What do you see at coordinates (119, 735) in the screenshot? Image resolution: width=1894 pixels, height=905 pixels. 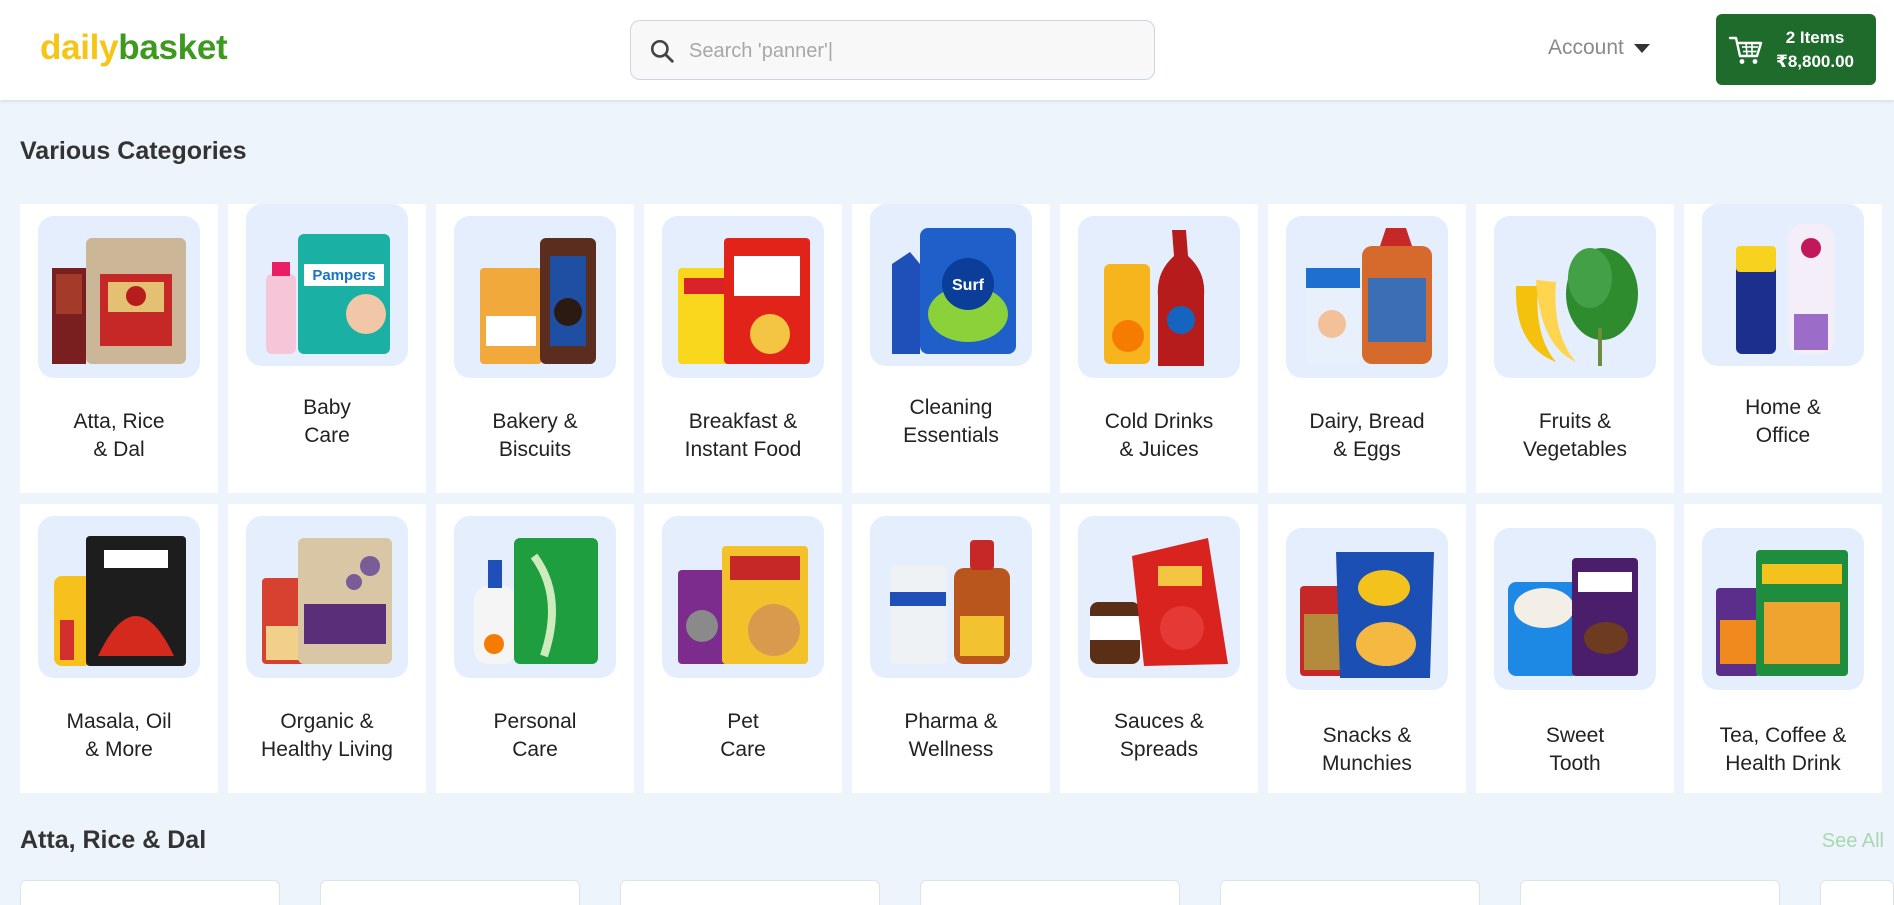 I see `category-label: Masala, Oil & More` at bounding box center [119, 735].